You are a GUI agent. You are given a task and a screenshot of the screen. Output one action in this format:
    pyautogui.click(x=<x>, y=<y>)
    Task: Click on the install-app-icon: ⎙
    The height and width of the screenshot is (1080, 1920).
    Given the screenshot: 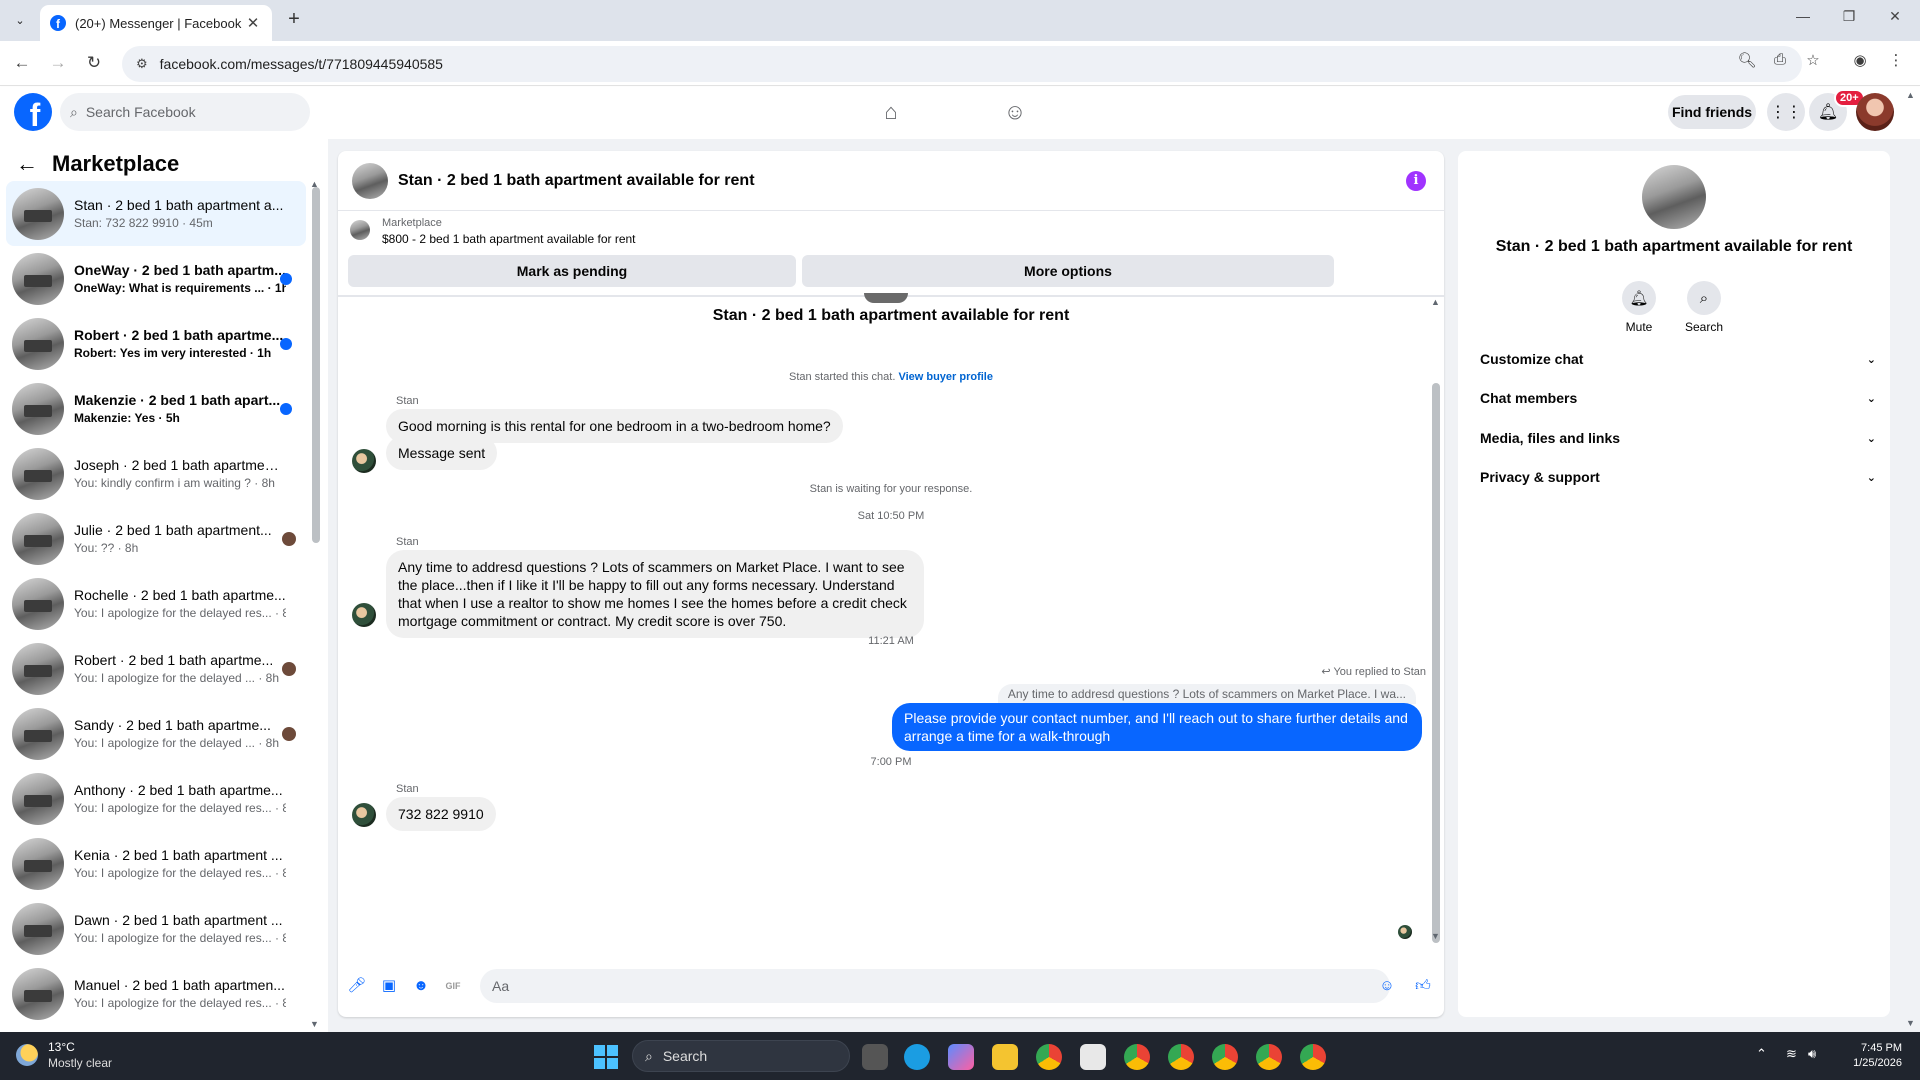 What is the action you would take?
    pyautogui.click(x=1780, y=59)
    